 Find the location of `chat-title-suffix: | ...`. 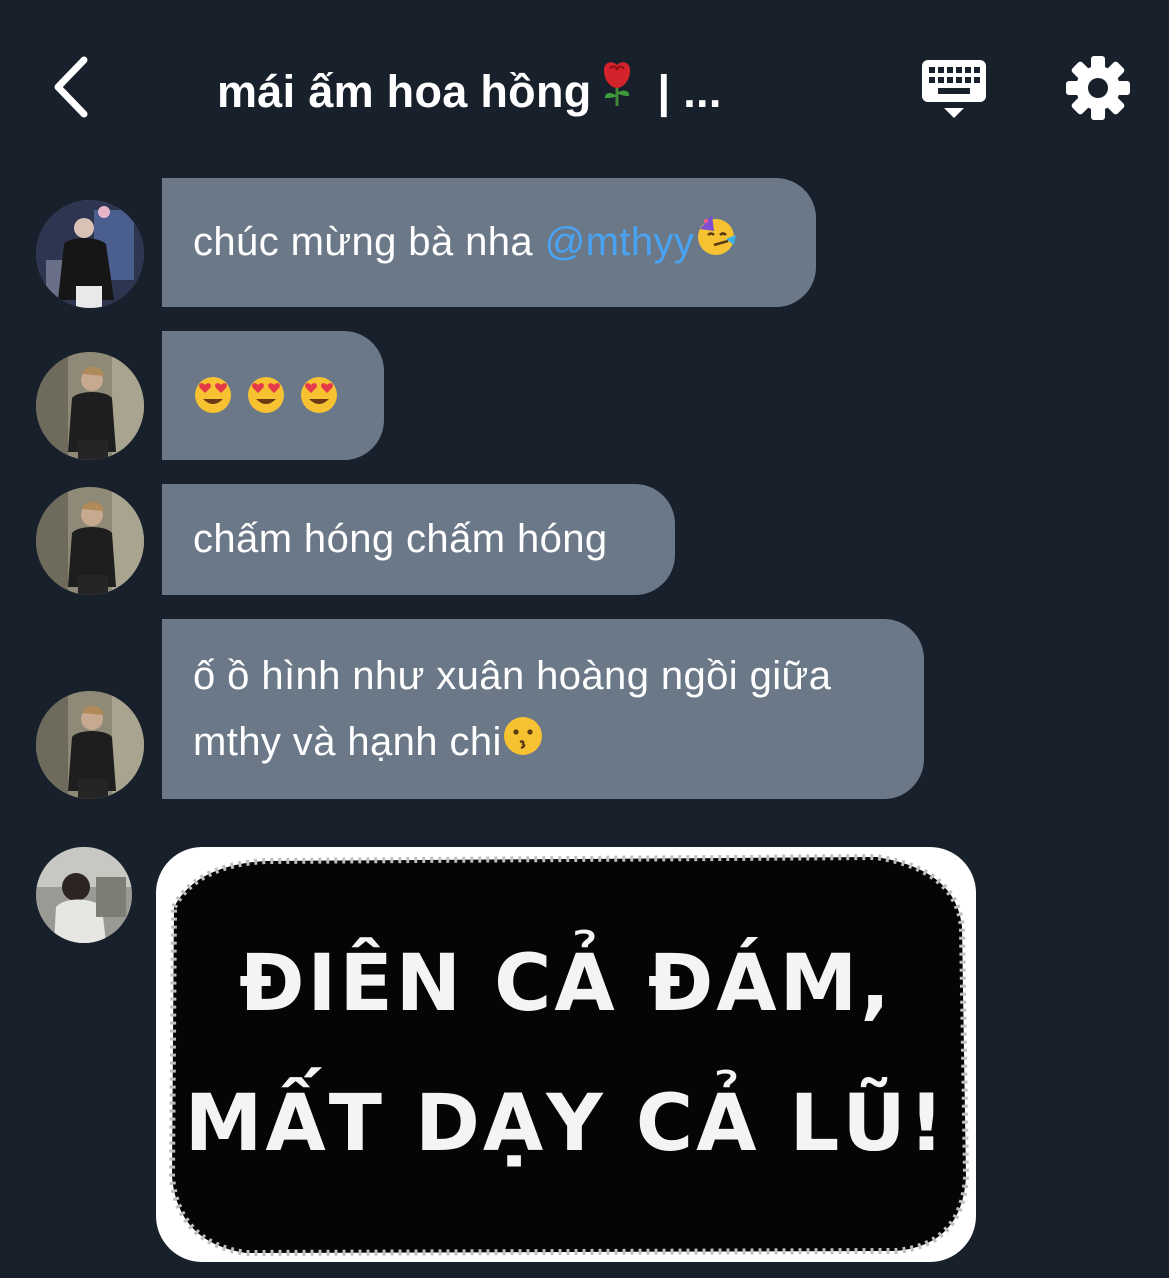

chat-title-suffix: | ... is located at coordinates (689, 91).